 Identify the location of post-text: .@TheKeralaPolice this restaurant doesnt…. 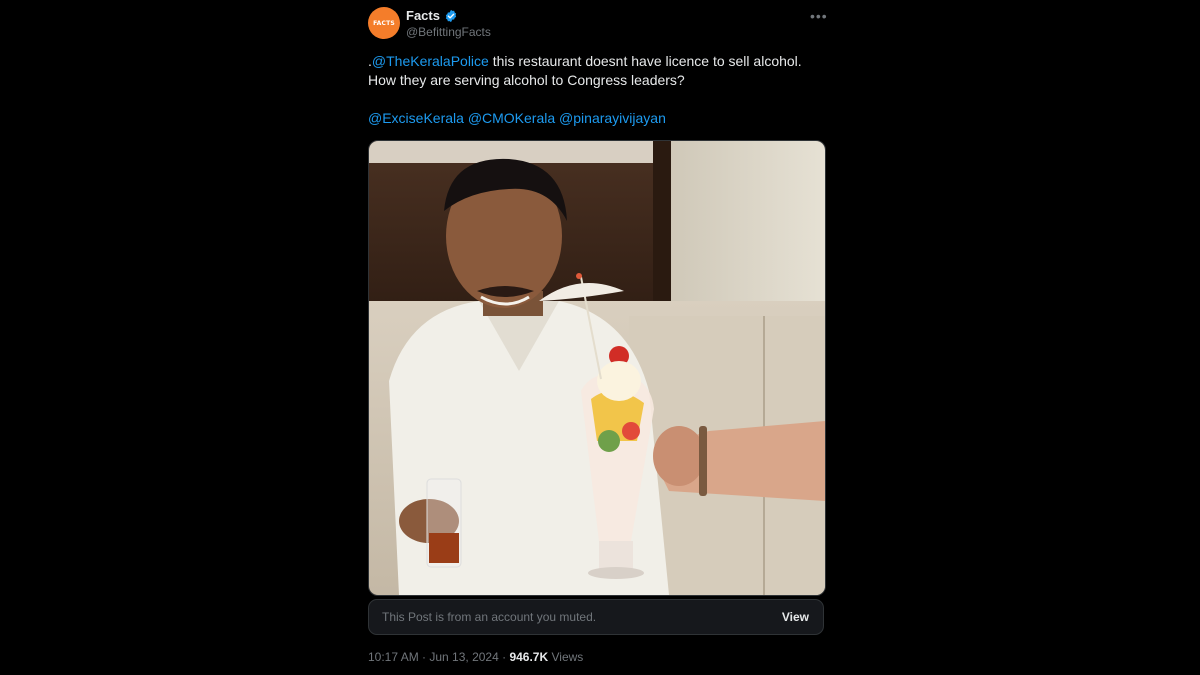
(597, 90).